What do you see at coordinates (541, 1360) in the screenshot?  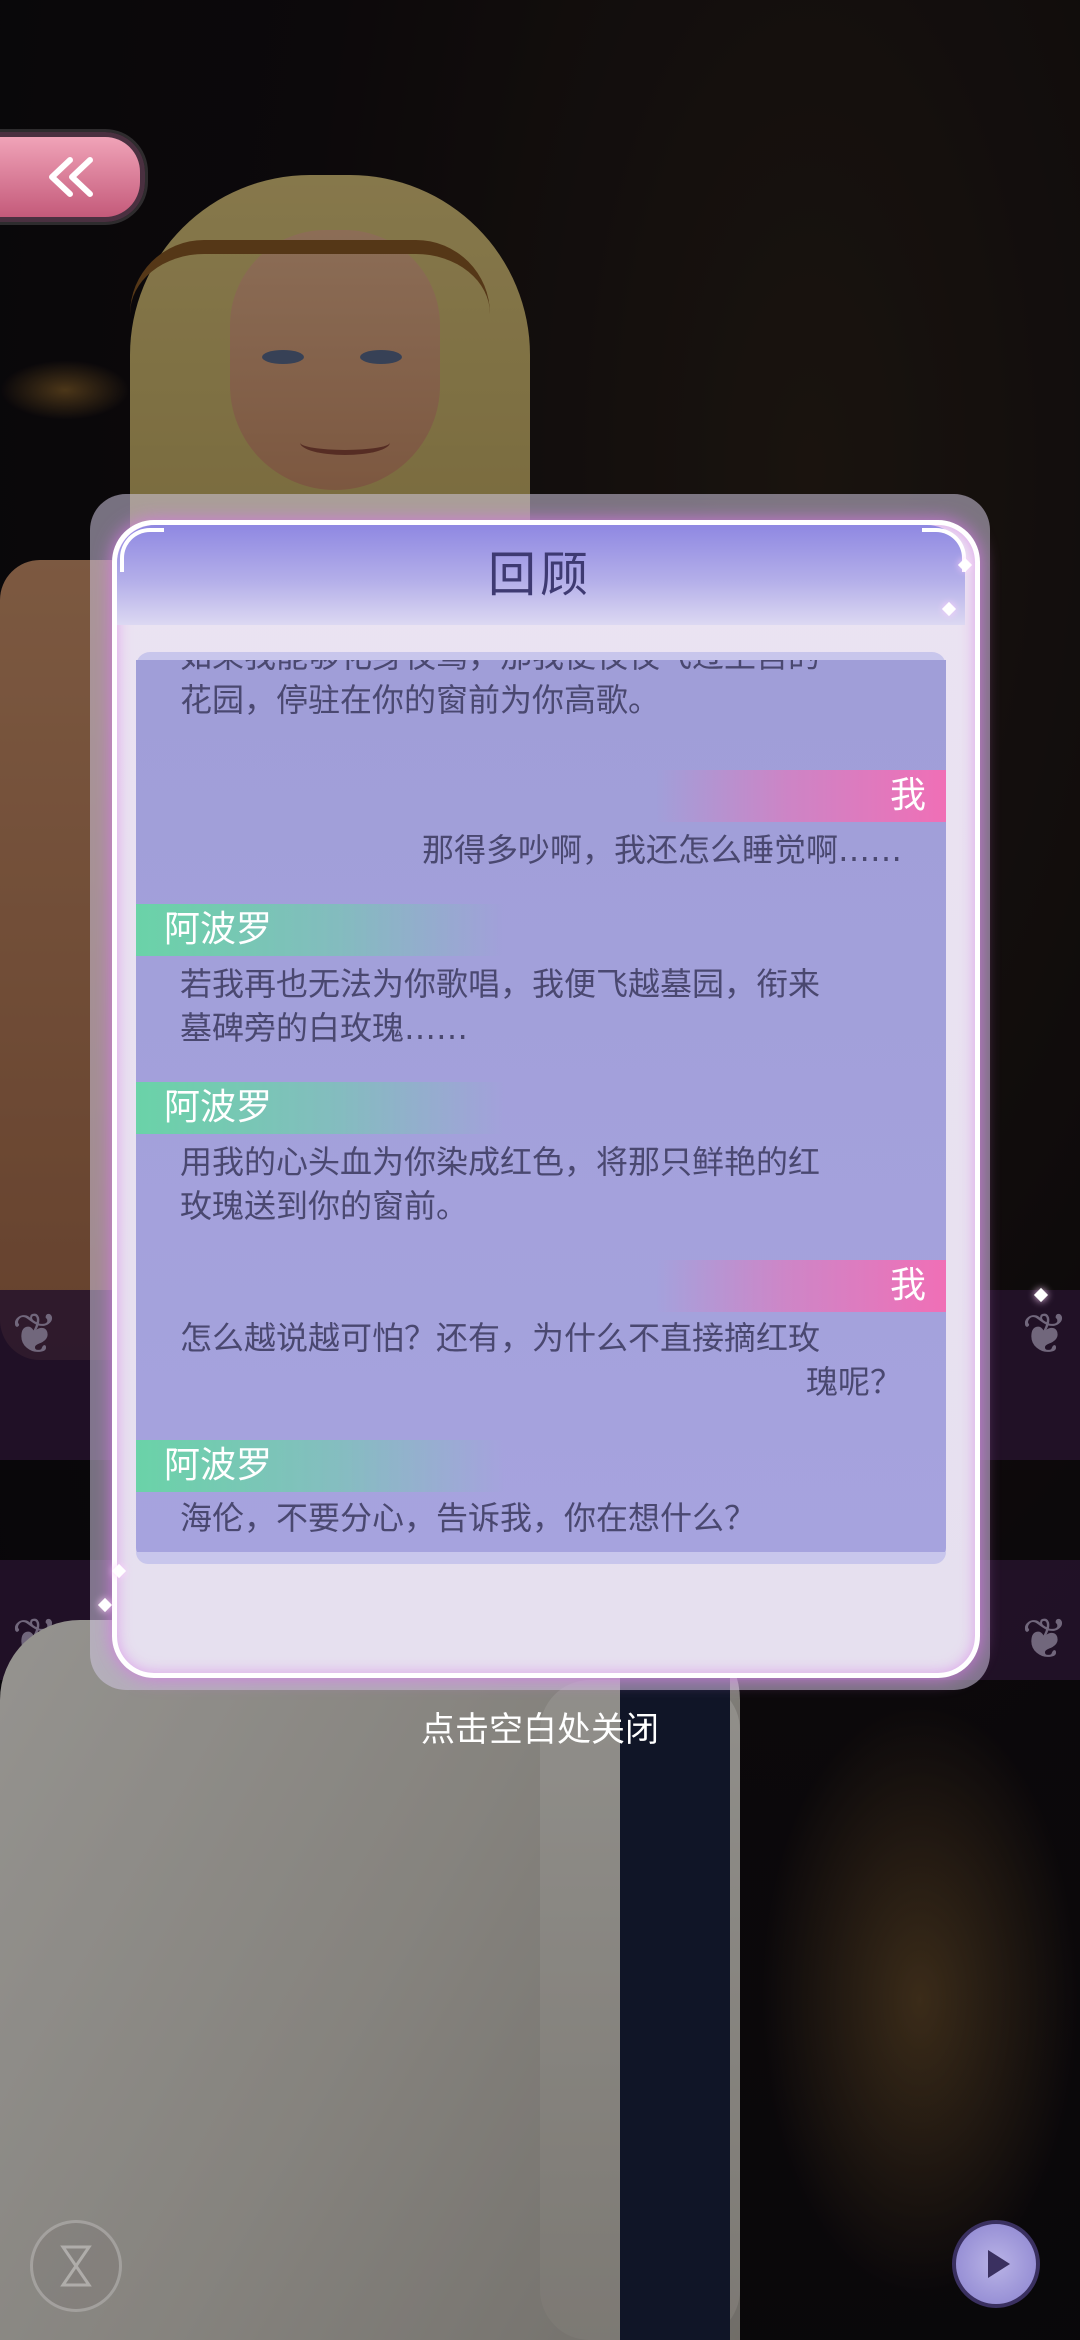 I see `dialogue-text: 怎么越说越可怕？还有，为什么不直接摘红玫 瑰呢？` at bounding box center [541, 1360].